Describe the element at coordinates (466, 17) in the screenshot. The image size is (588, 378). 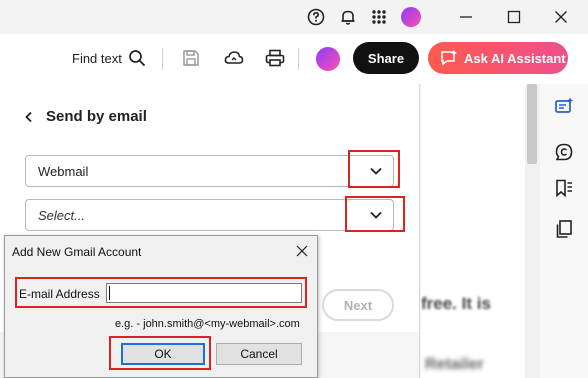
I see `minimize-icon` at that location.